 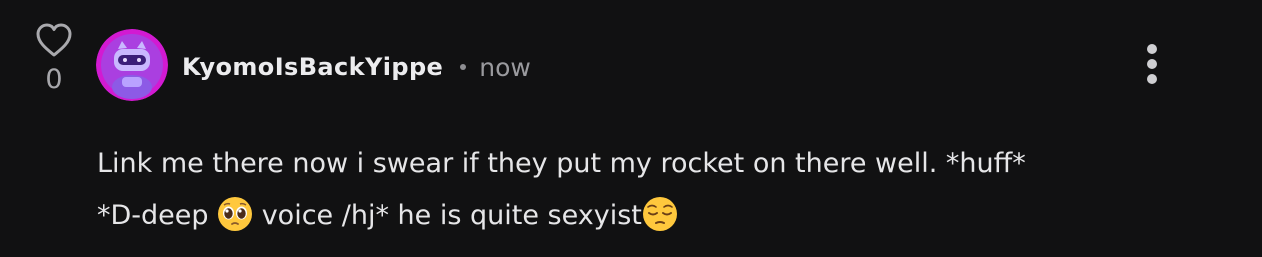 I want to click on avatar, so click(x=132, y=65).